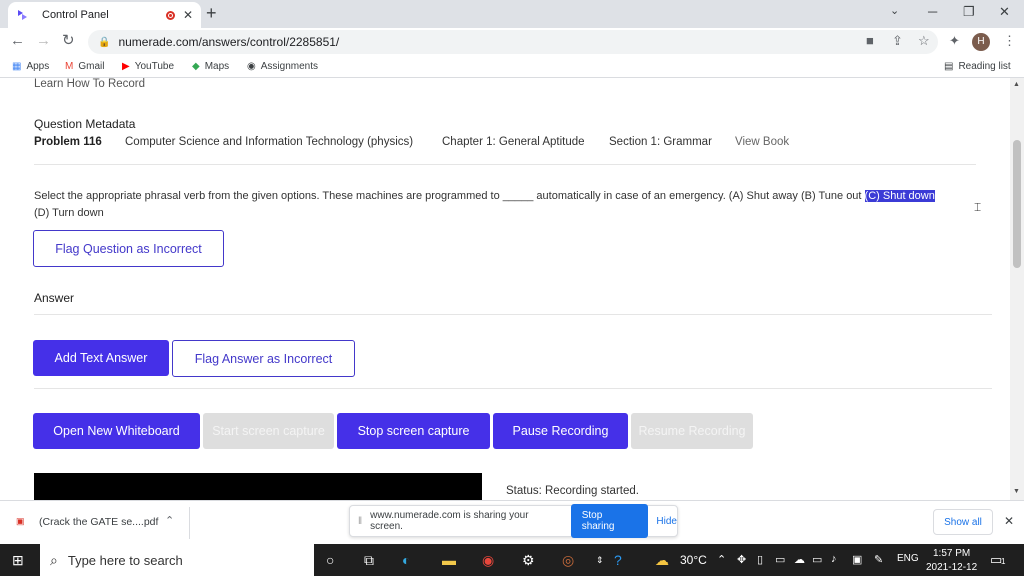  What do you see at coordinates (817, 559) in the screenshot?
I see `power-icon: ▭` at bounding box center [817, 559].